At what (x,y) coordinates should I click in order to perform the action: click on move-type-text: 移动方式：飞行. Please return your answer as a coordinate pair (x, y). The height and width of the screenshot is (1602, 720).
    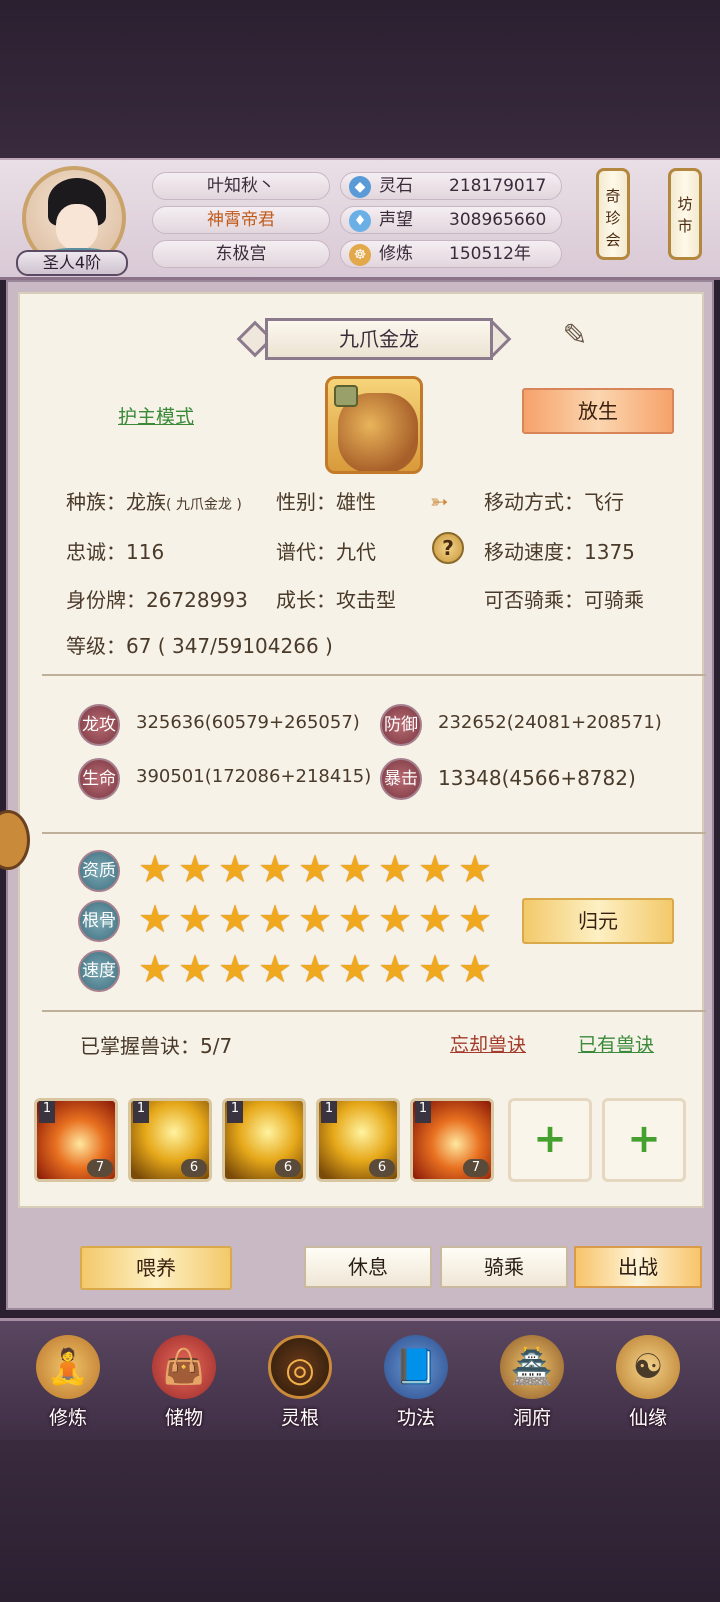
    Looking at the image, I should click on (554, 502).